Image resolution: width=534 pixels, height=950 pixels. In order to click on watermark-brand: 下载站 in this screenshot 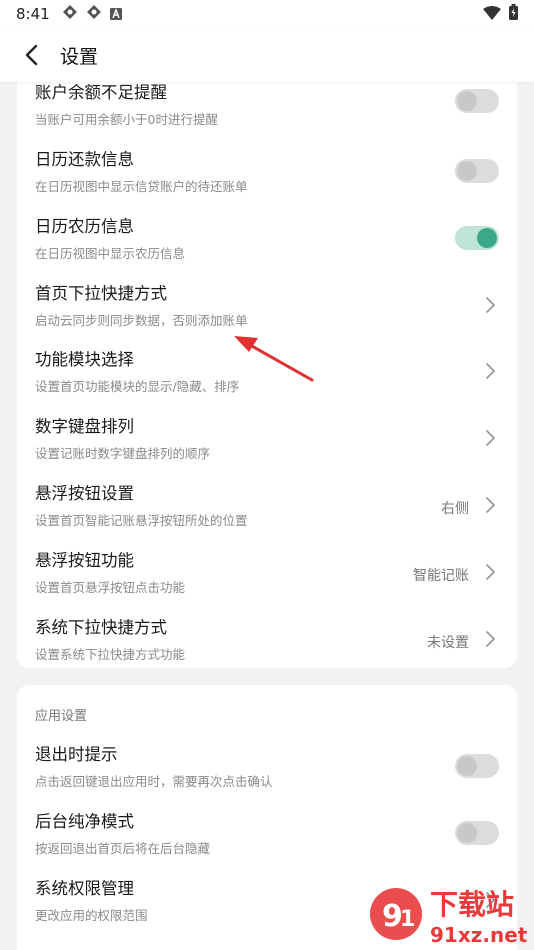, I will do `click(472, 904)`.